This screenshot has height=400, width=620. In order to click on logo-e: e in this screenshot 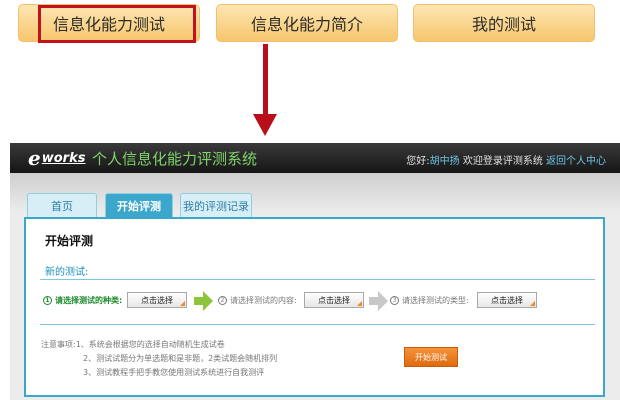, I will do `click(34, 158)`.